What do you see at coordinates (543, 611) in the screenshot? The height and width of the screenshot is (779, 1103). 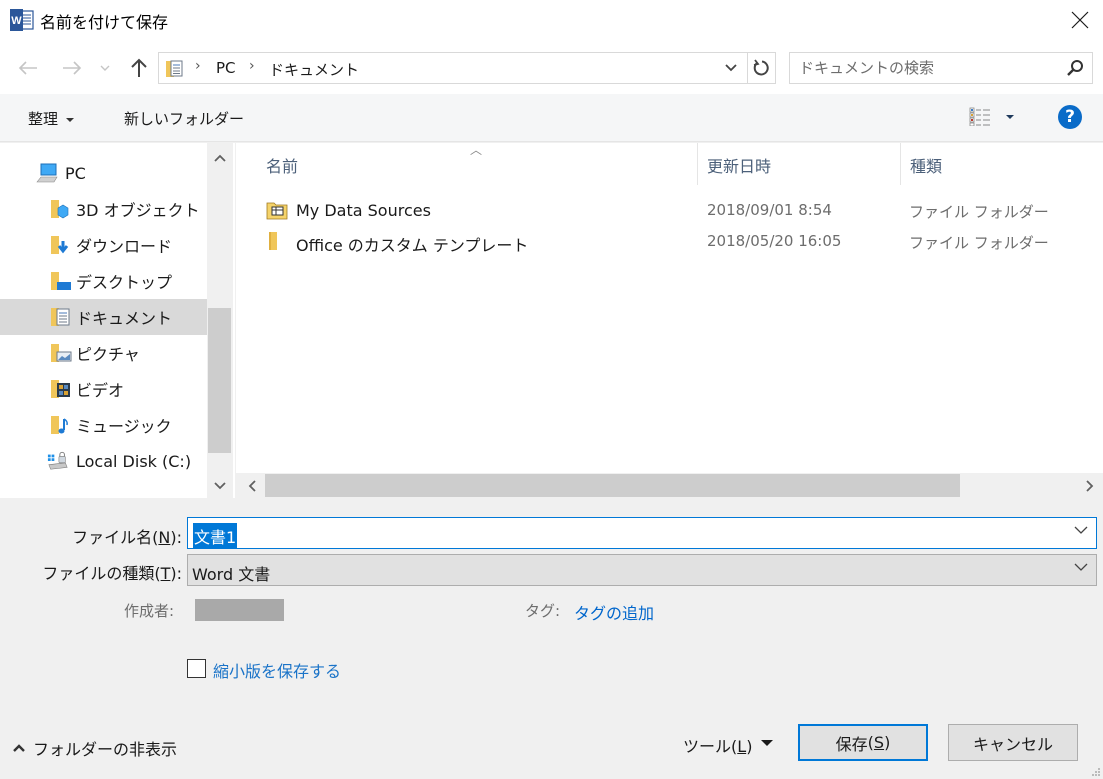 I see `tags-label: タグ:` at bounding box center [543, 611].